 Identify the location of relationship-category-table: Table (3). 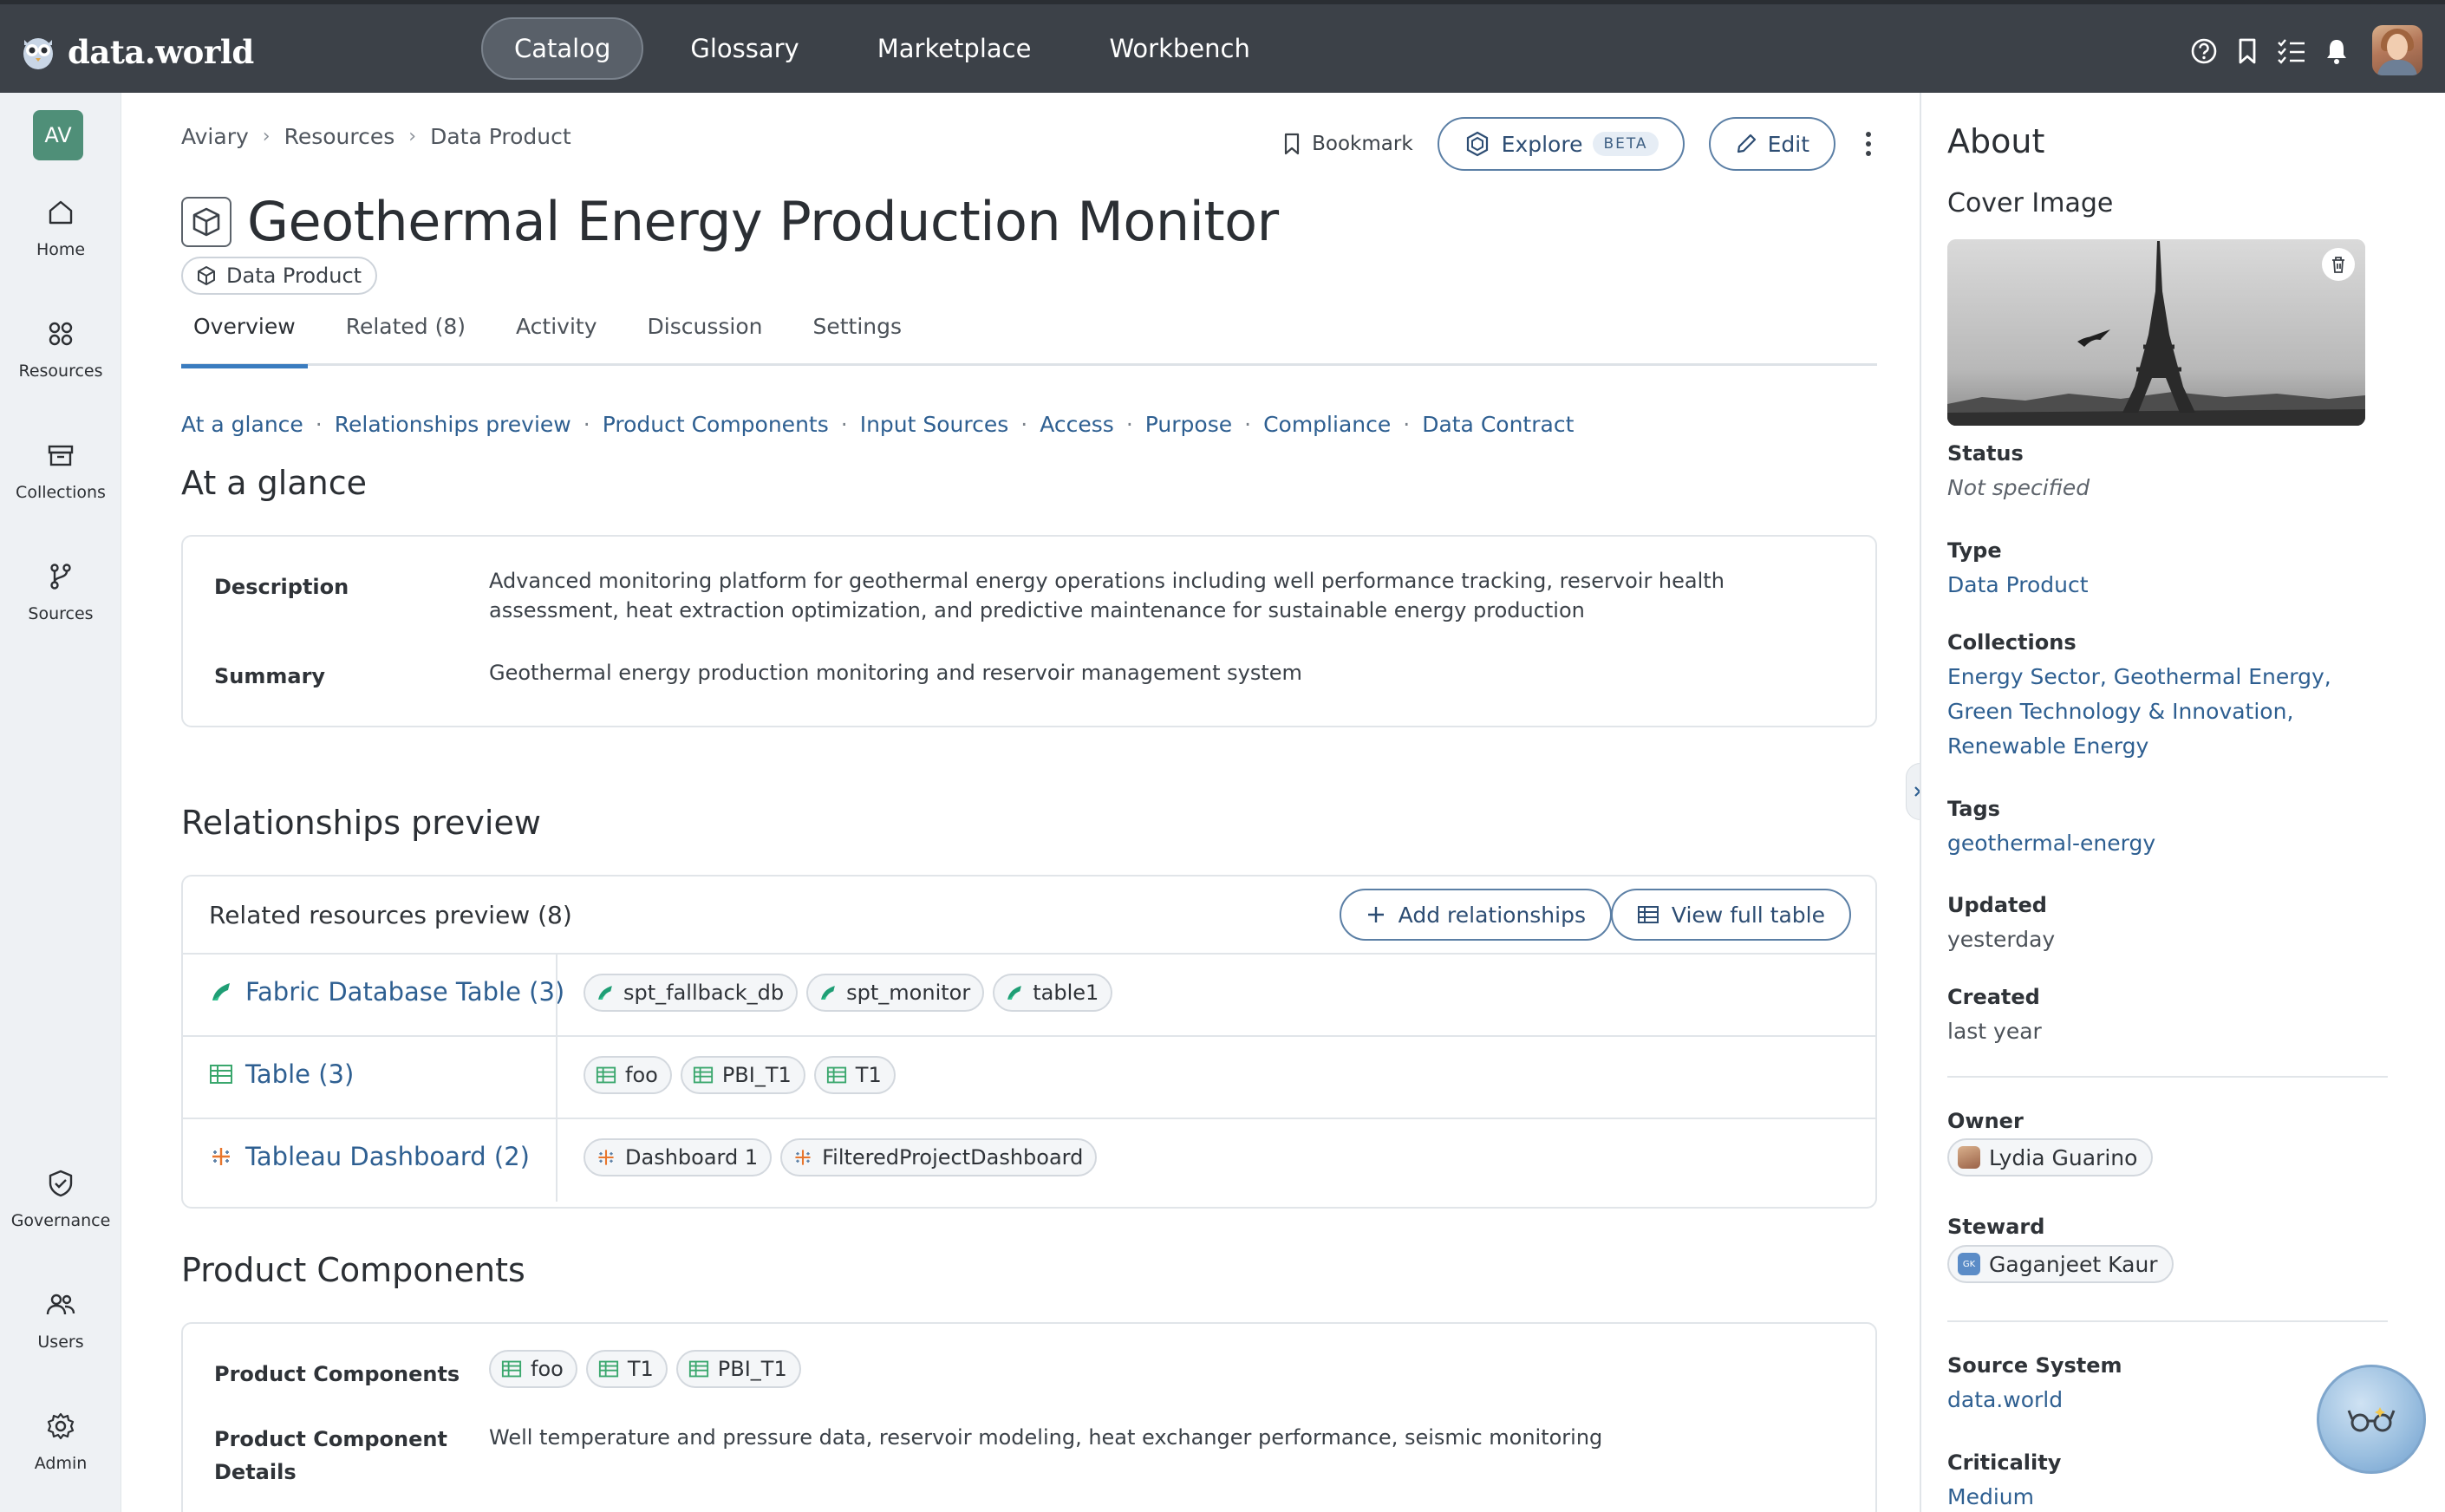
(281, 1074).